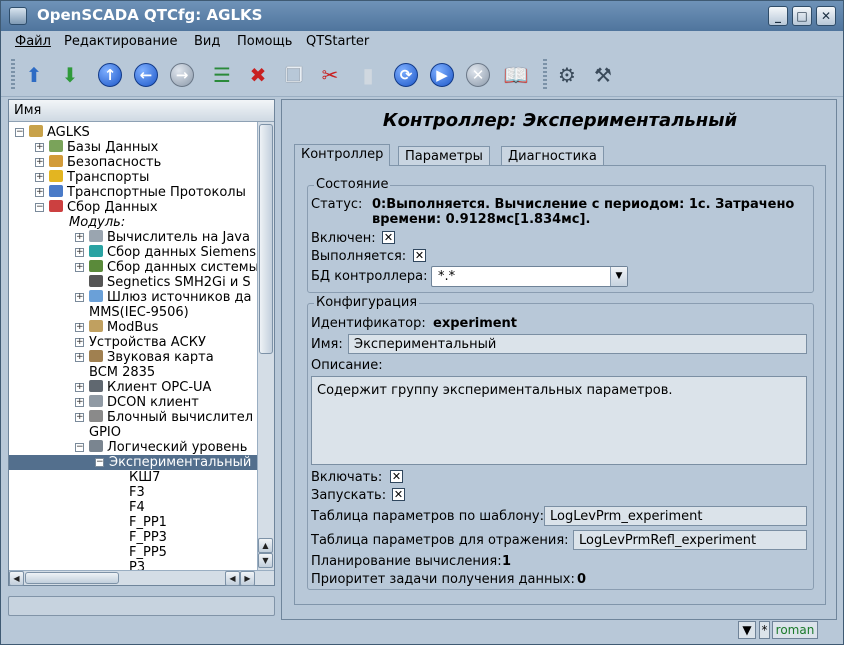  What do you see at coordinates (133, 372) in the screenshot?
I see `tree-item: BCM 2835` at bounding box center [133, 372].